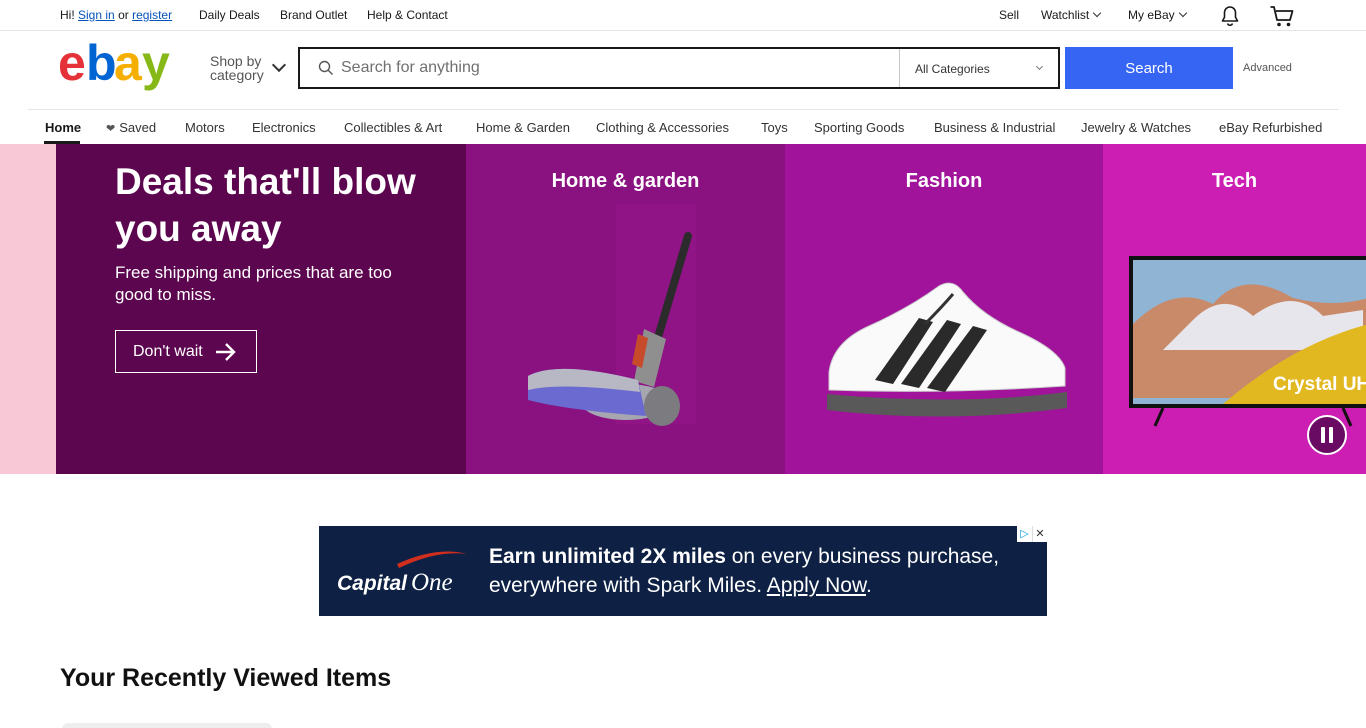 This screenshot has height=728, width=1366. What do you see at coordinates (326, 68) in the screenshot?
I see `search-icon` at bounding box center [326, 68].